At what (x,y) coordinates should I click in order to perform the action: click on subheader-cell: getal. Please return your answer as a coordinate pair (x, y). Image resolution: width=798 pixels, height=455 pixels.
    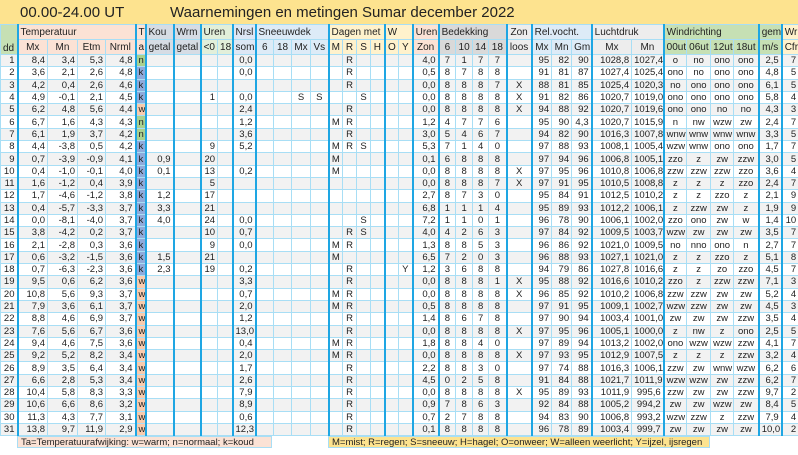
    Looking at the image, I should click on (159, 47).